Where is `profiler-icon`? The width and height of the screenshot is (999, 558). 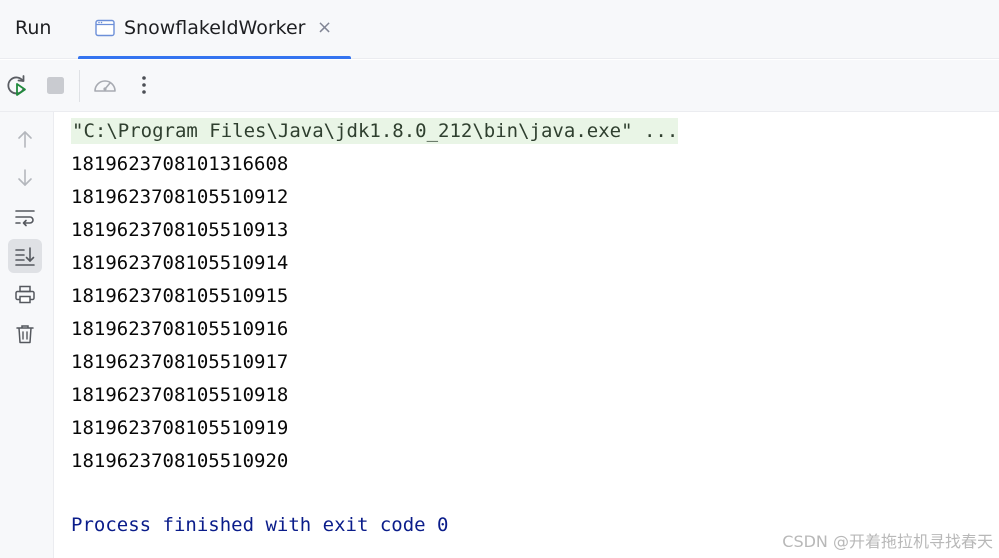 profiler-icon is located at coordinates (105, 91).